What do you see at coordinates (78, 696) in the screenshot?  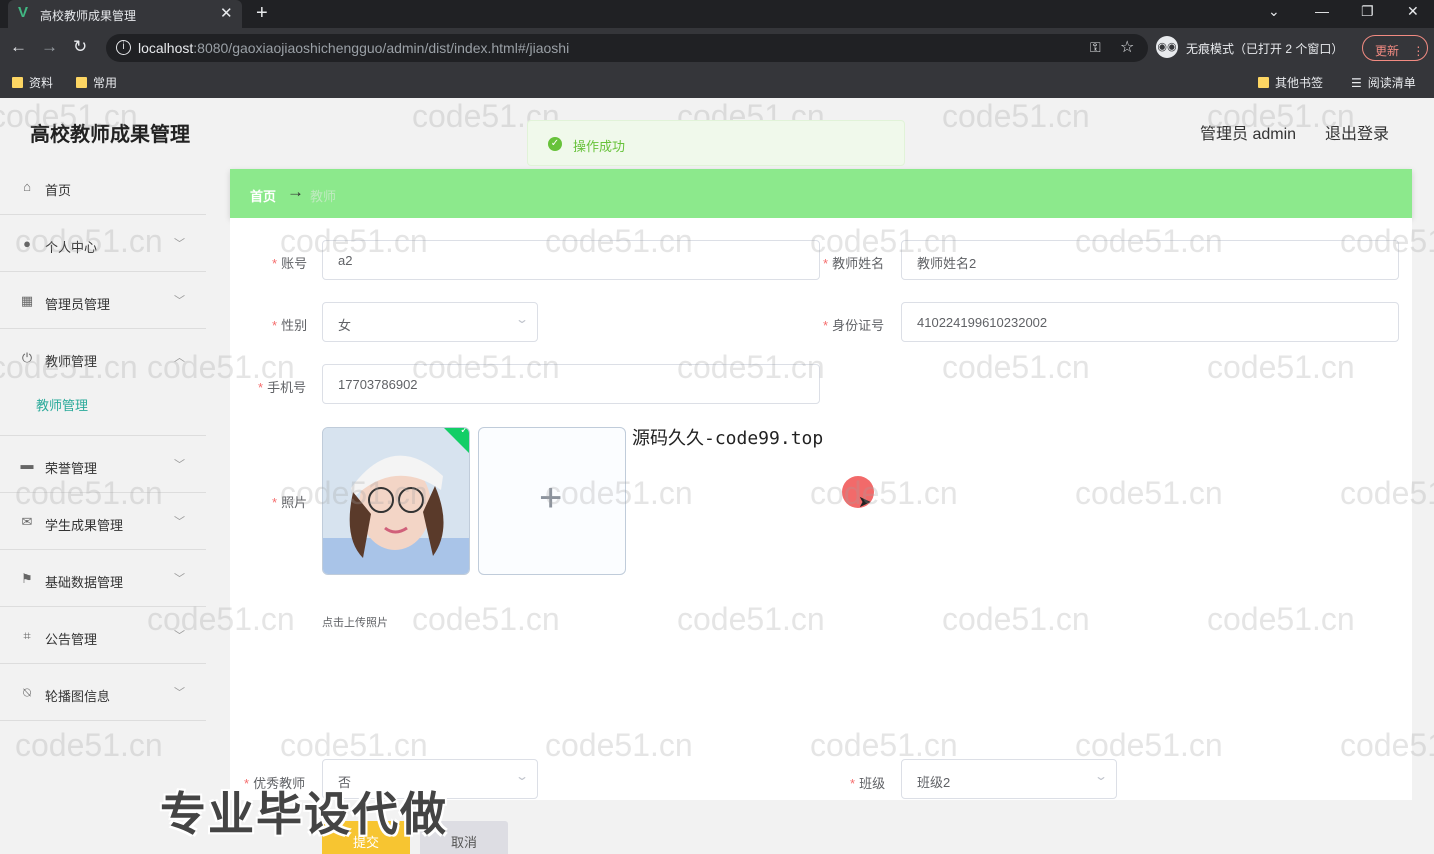 I see `sidebar-item-label: 轮播图信息` at bounding box center [78, 696].